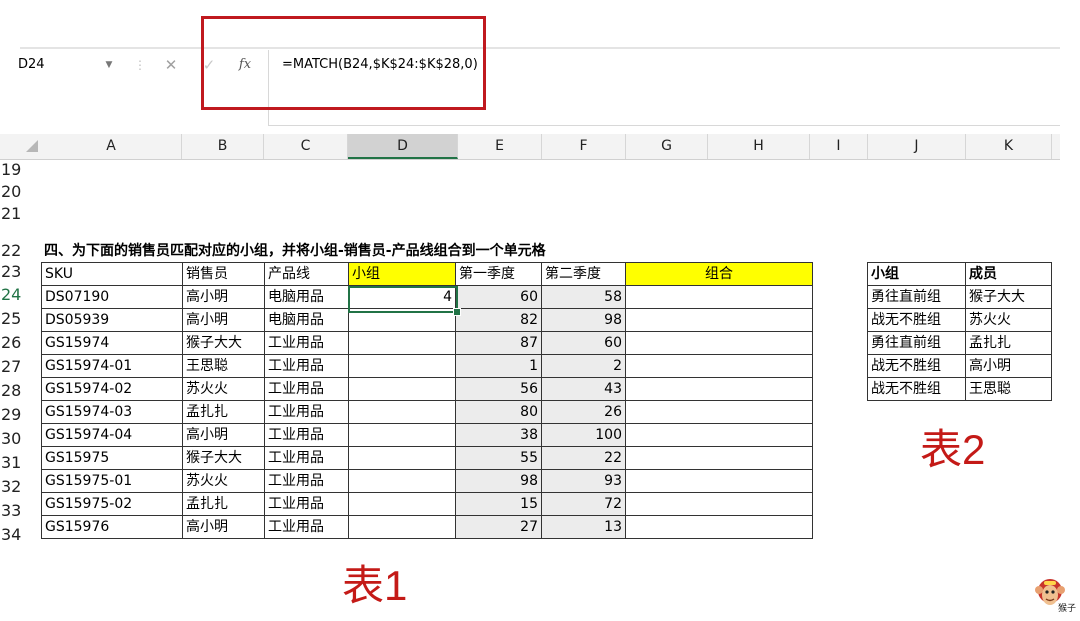  I want to click on table-cell: 2, so click(583, 366).